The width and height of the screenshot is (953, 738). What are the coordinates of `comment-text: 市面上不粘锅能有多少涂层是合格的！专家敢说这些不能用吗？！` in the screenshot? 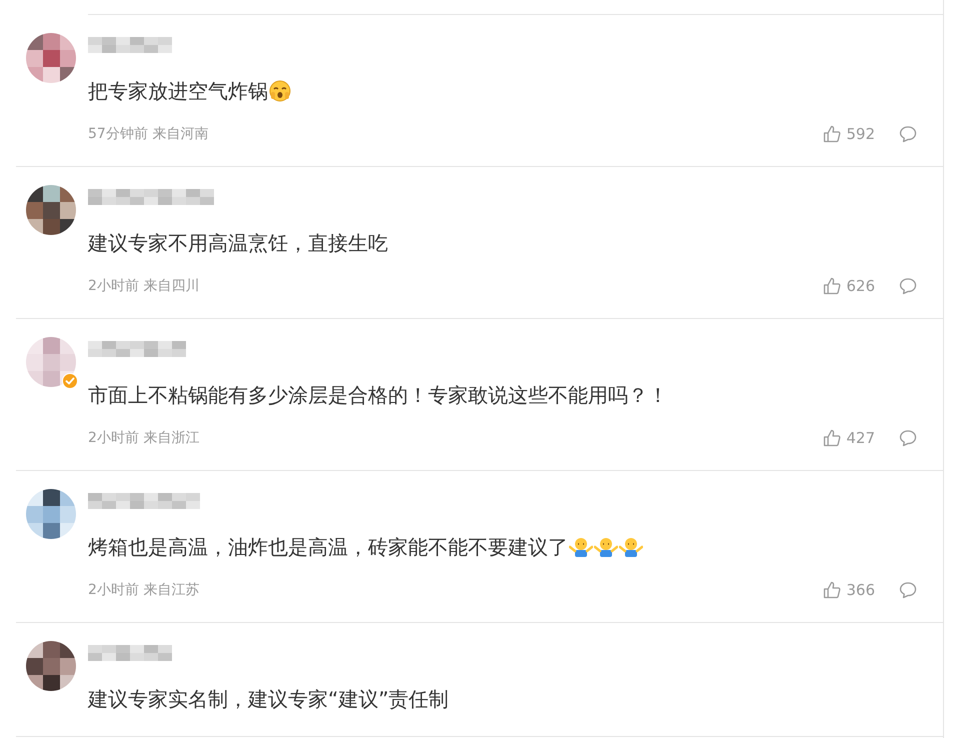 It's located at (378, 395).